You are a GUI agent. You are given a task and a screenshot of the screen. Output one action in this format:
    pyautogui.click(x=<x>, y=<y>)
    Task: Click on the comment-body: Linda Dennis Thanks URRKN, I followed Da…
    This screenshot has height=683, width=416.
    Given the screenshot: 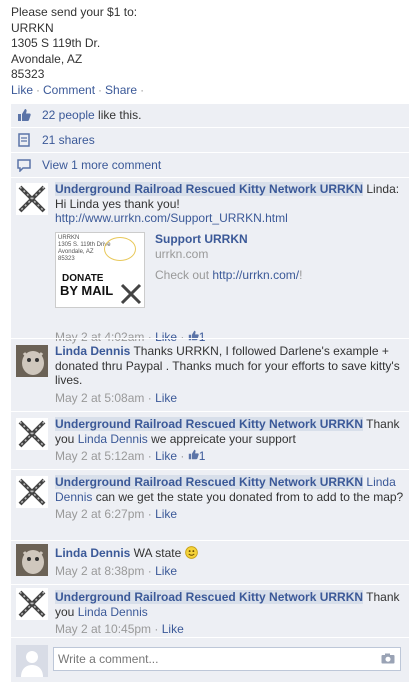 What is the action you would take?
    pyautogui.click(x=230, y=374)
    